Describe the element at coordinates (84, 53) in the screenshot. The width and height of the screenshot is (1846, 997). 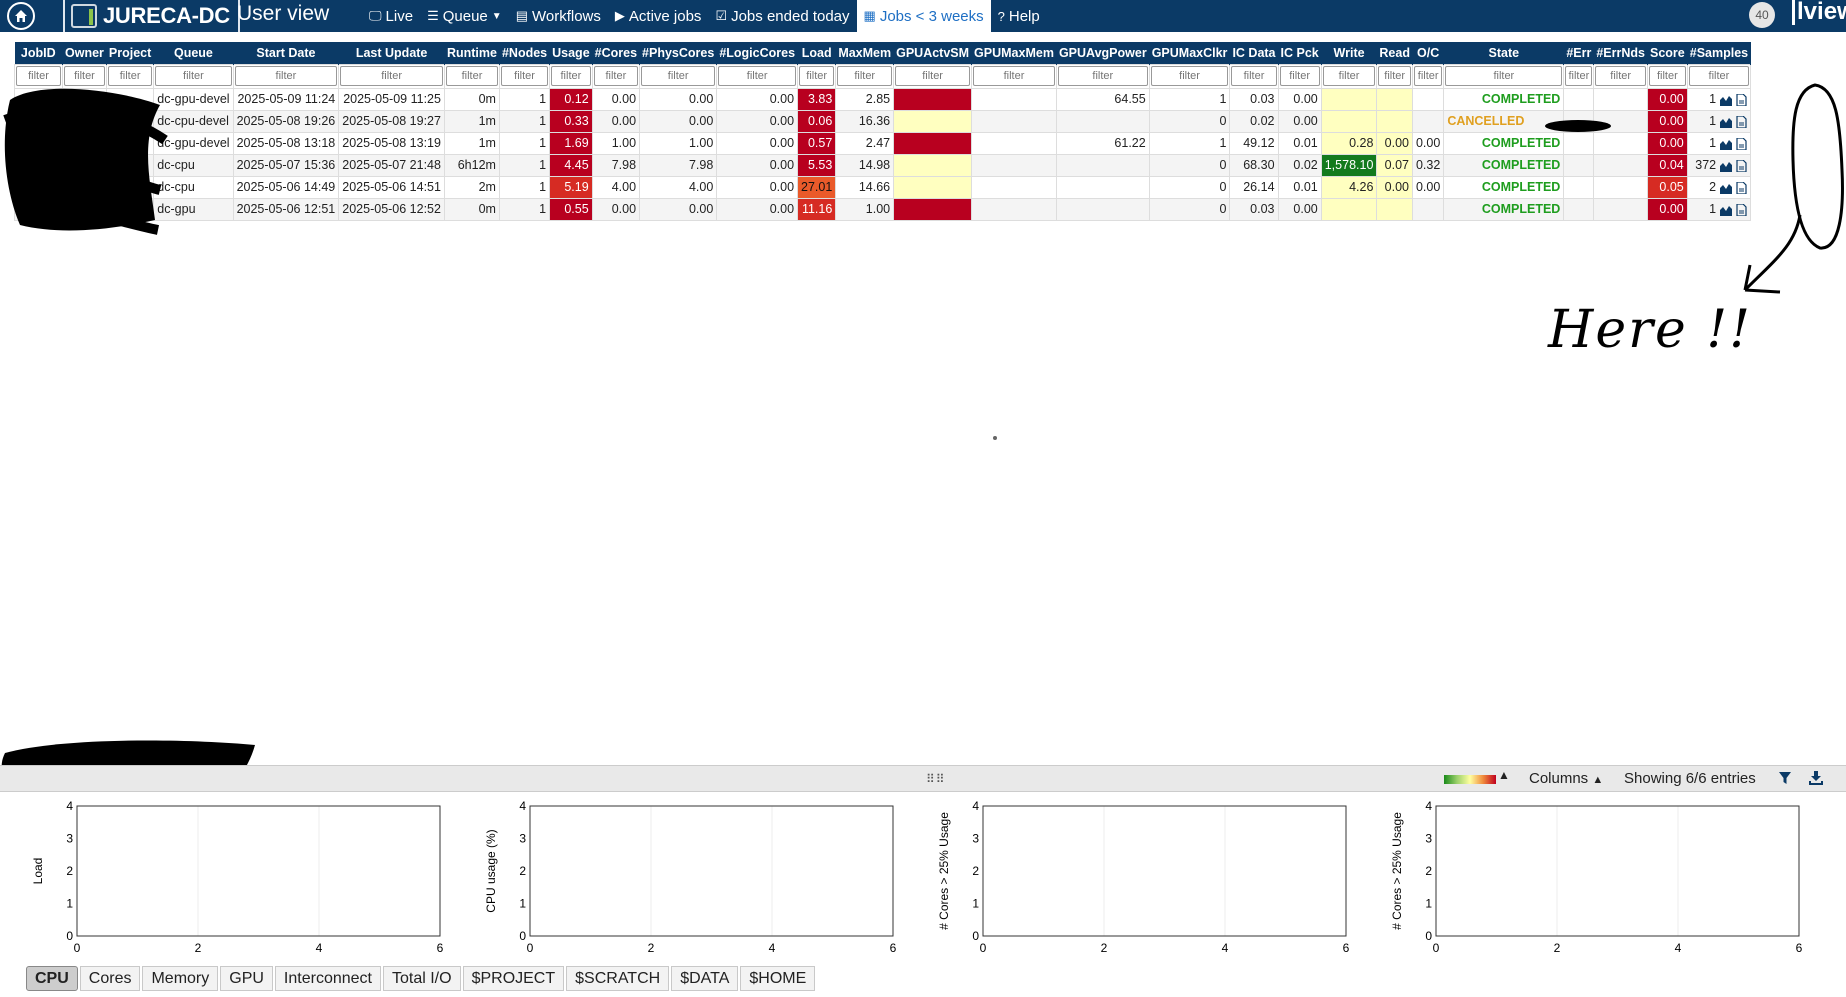
I see `column-header: Owner` at that location.